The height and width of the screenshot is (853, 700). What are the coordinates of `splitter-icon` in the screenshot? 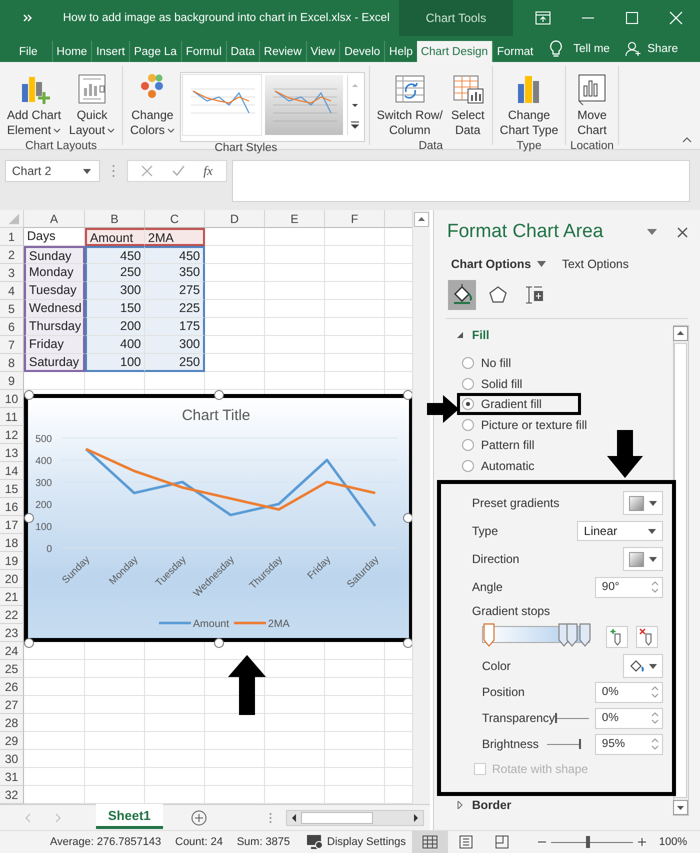 It's located at (270, 818).